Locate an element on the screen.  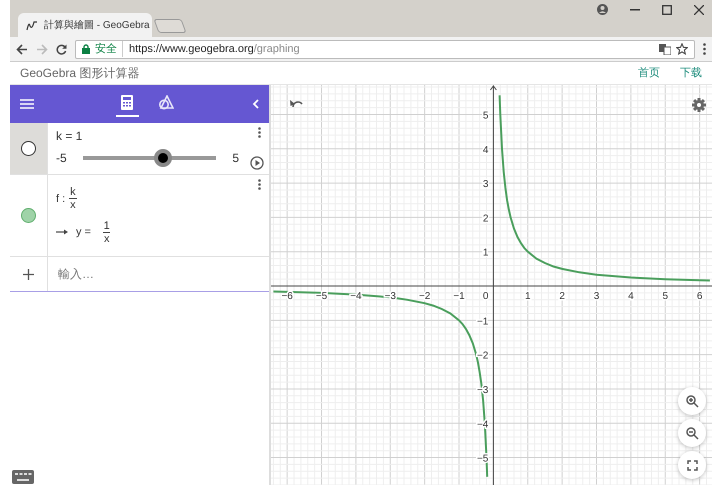
output-label: y = is located at coordinates (83, 232).